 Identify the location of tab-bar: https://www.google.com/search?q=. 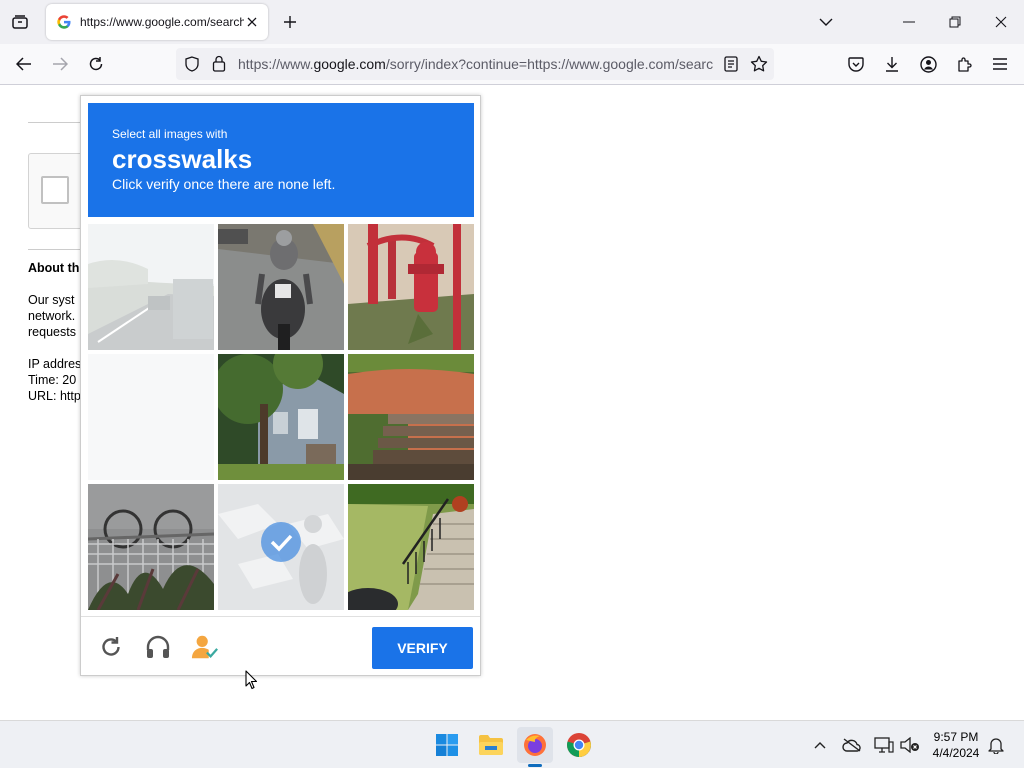
(512, 22).